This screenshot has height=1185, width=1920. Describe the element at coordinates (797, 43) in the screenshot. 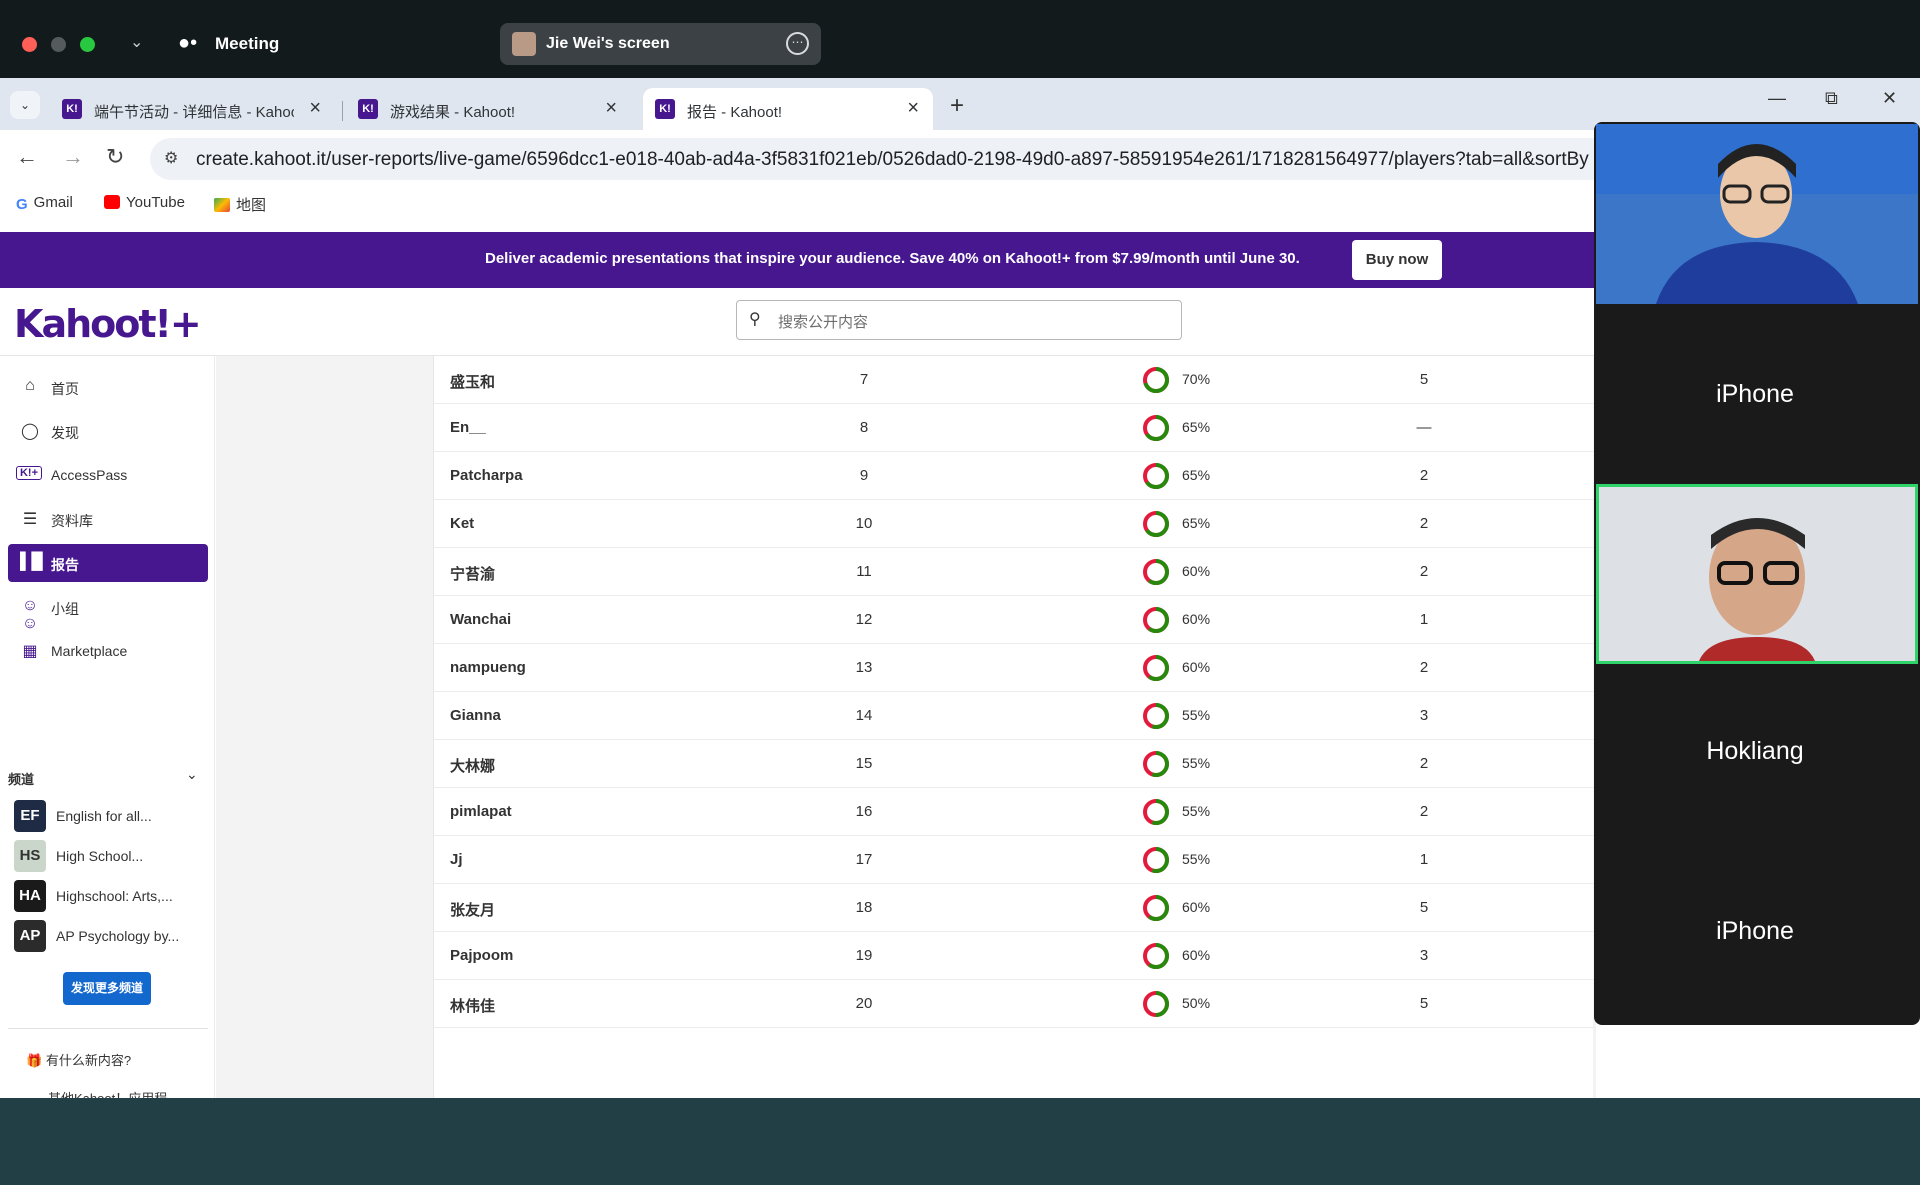

I see `more-options-icon: ⋯` at that location.